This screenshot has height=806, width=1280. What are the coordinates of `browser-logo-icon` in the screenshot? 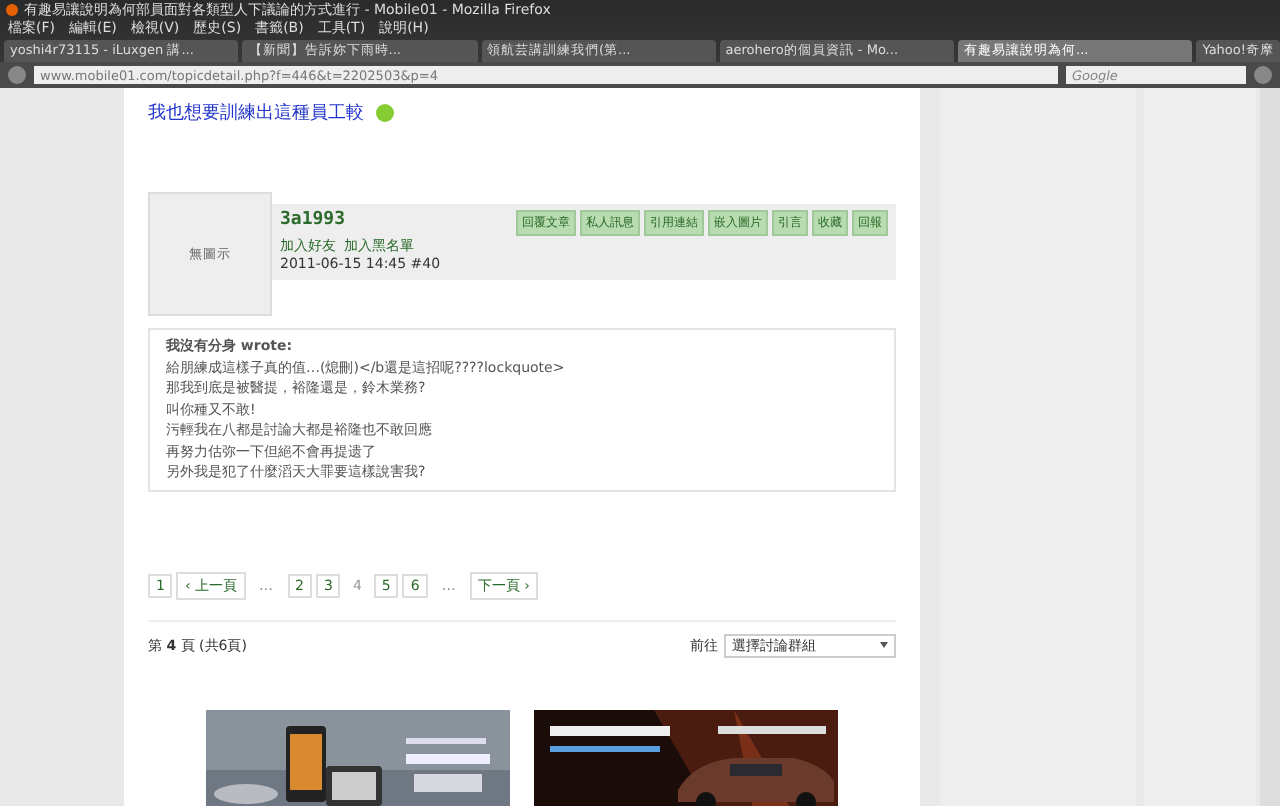 It's located at (12, 9).